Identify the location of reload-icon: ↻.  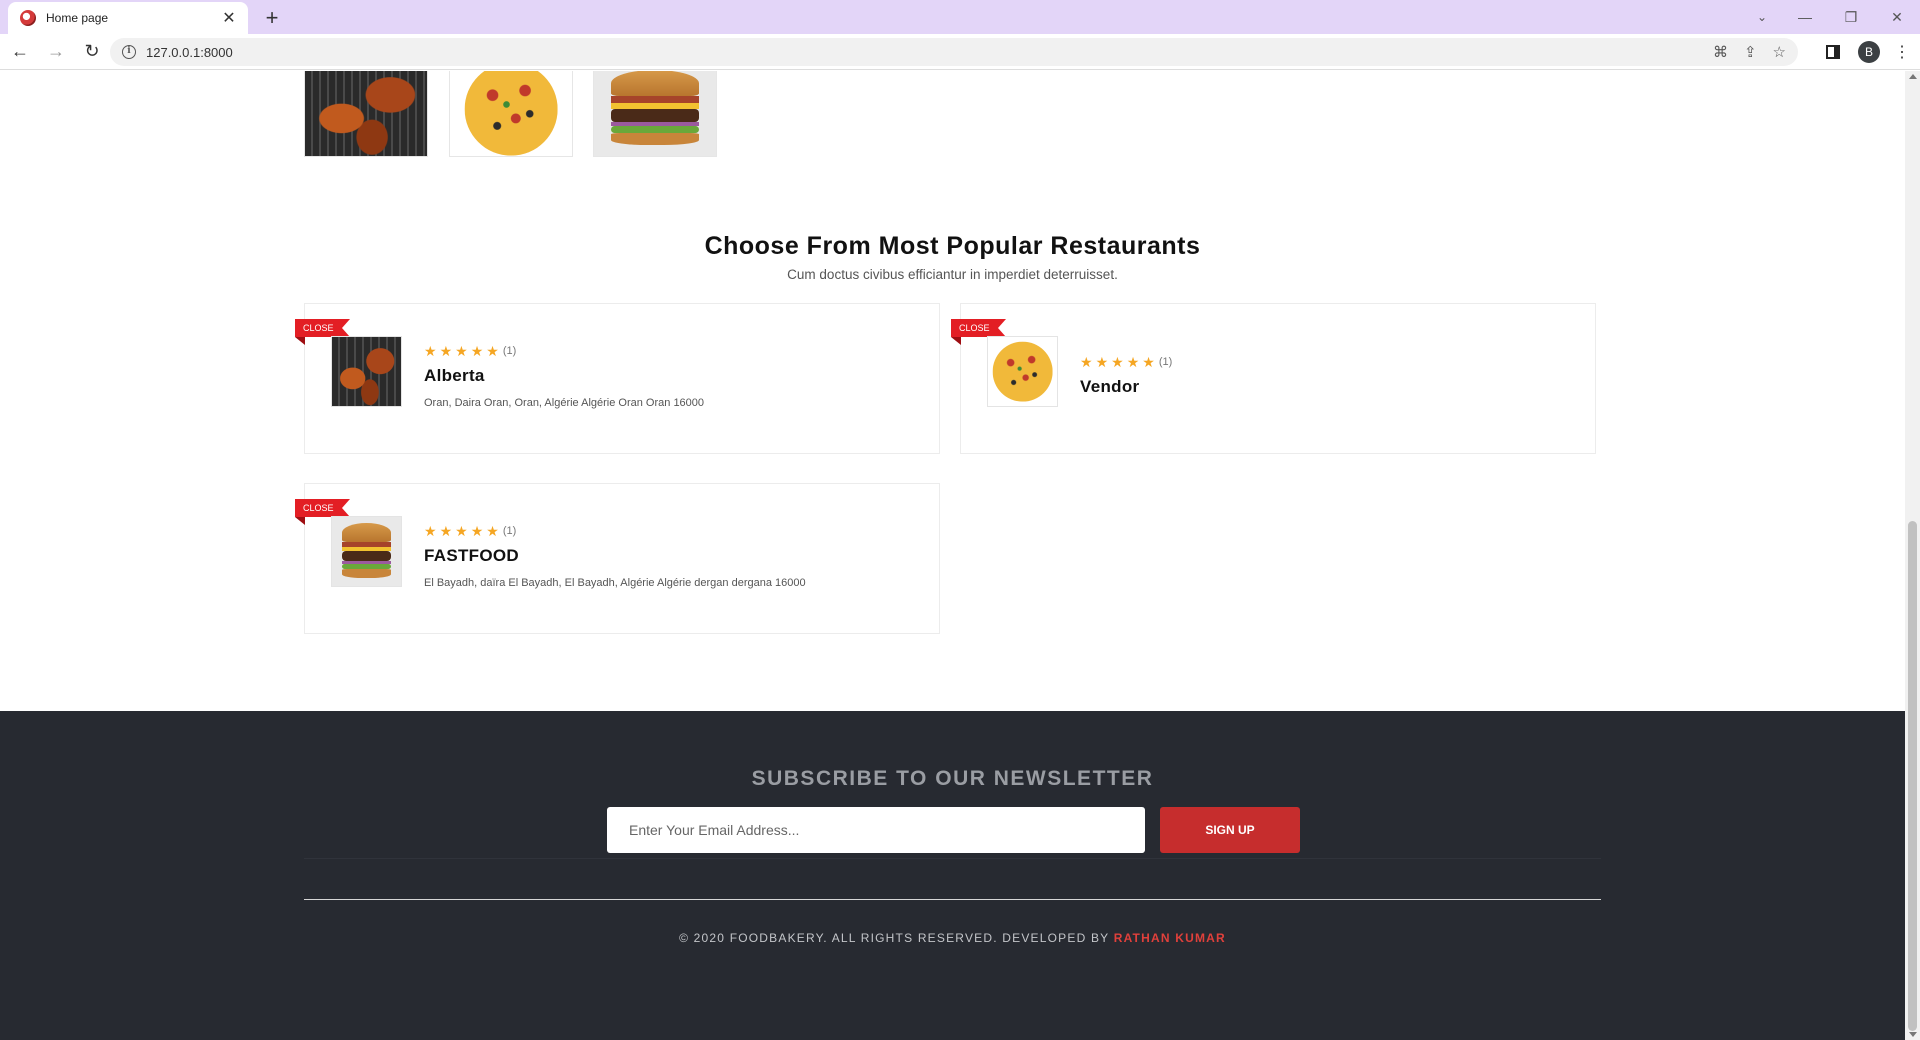
(92, 52).